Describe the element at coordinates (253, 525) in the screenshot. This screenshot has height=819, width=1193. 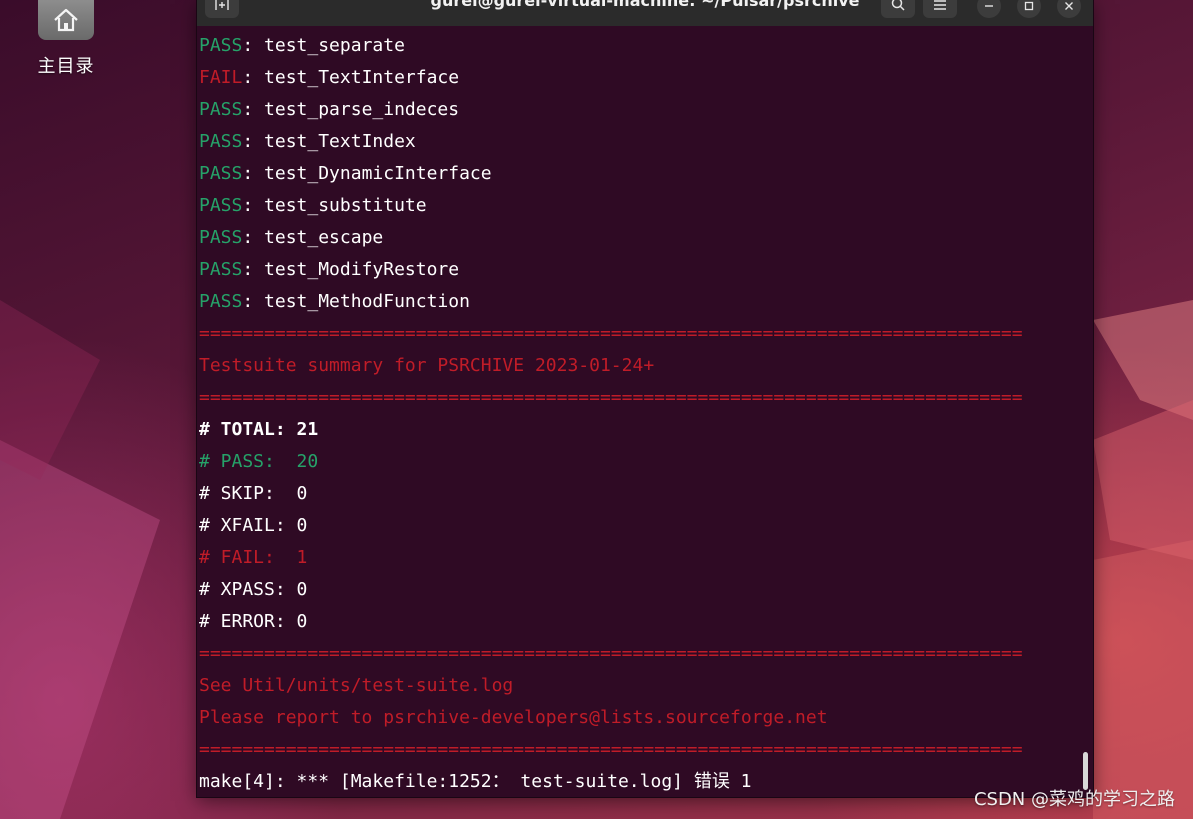
I see `summary-xfail: # XFAIL: 0` at that location.